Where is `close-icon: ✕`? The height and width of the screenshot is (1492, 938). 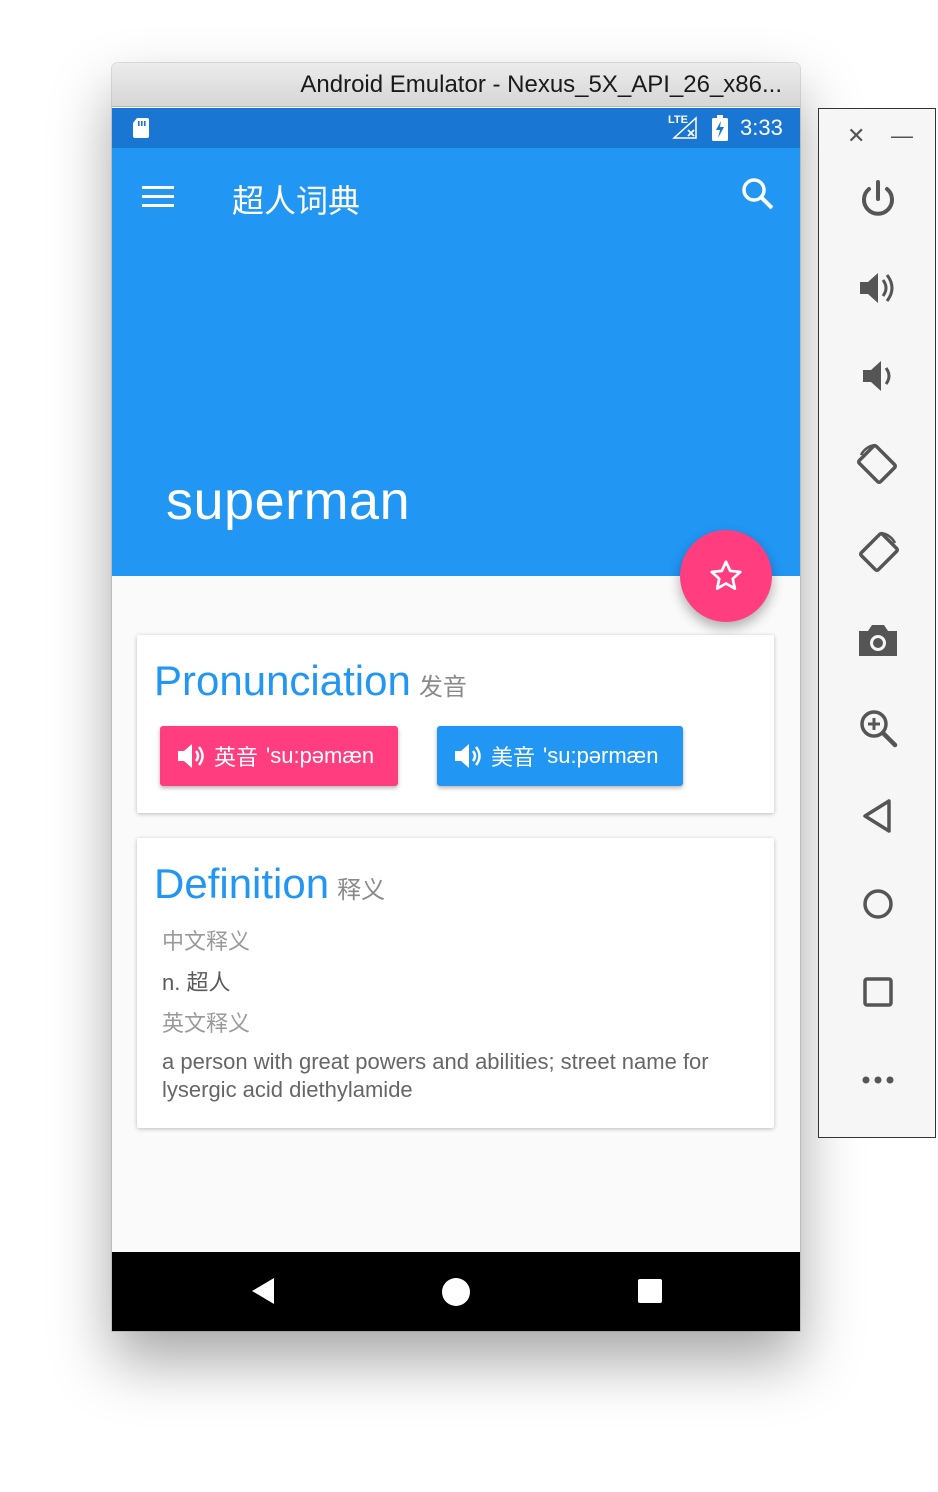 close-icon: ✕ is located at coordinates (856, 136).